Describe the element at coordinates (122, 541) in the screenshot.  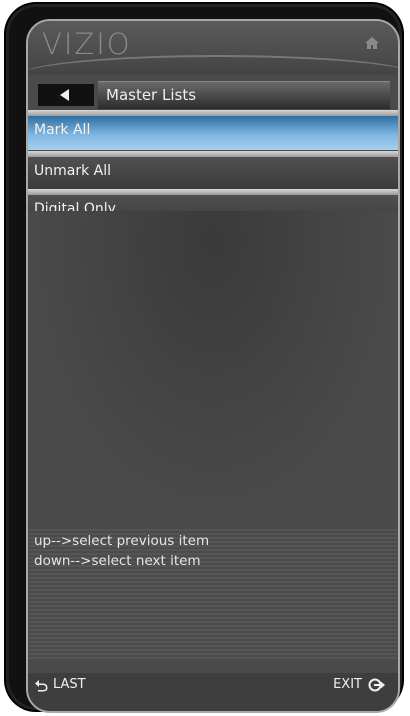
I see `help-line: up-->select previous item` at that location.